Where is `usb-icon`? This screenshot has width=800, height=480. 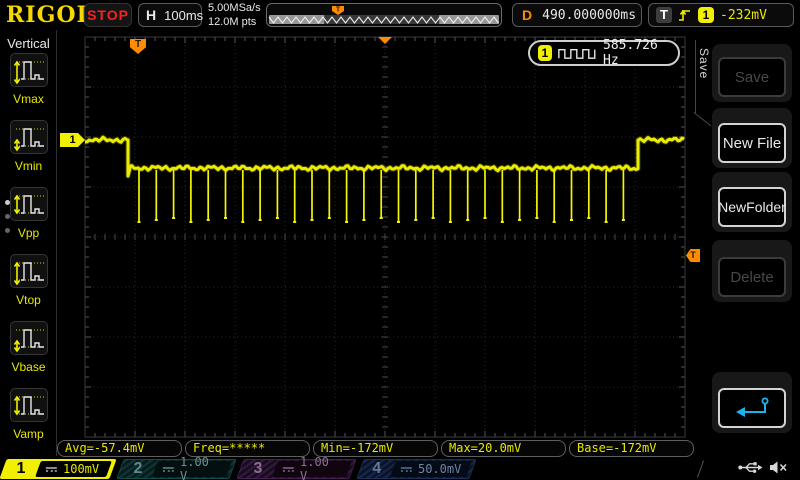 usb-icon is located at coordinates (750, 467).